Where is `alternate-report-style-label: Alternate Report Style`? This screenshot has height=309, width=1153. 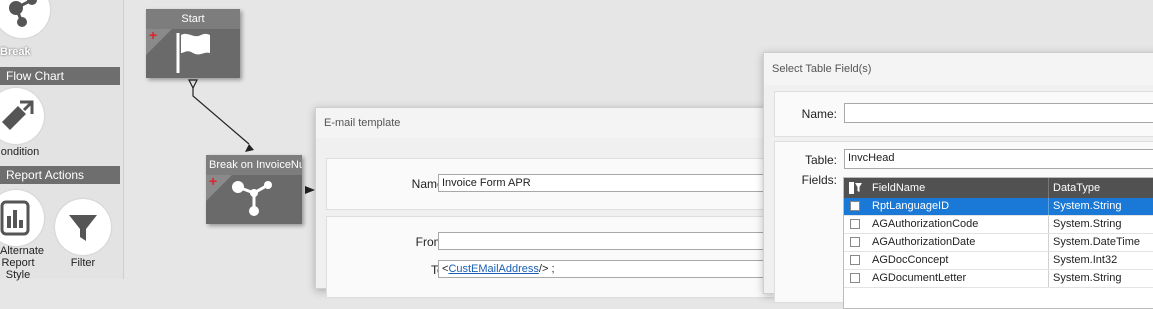 alternate-report-style-label: Alternate Report Style is located at coordinates (22, 263).